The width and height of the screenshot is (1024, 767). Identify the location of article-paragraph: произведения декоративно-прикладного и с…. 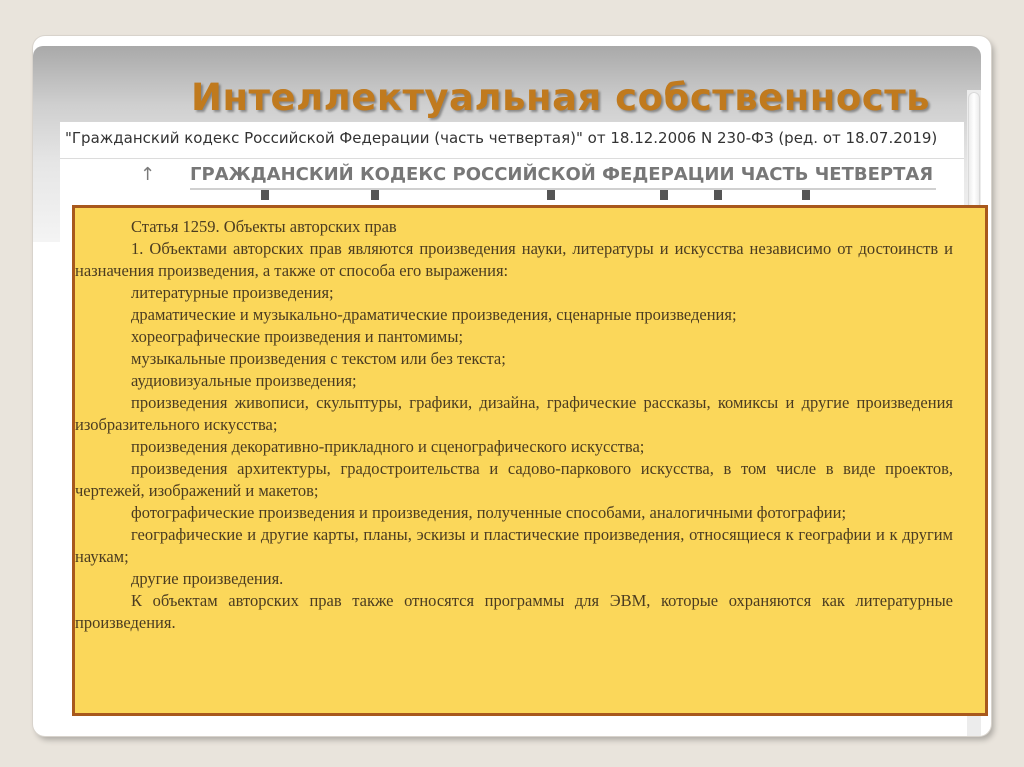
(388, 446).